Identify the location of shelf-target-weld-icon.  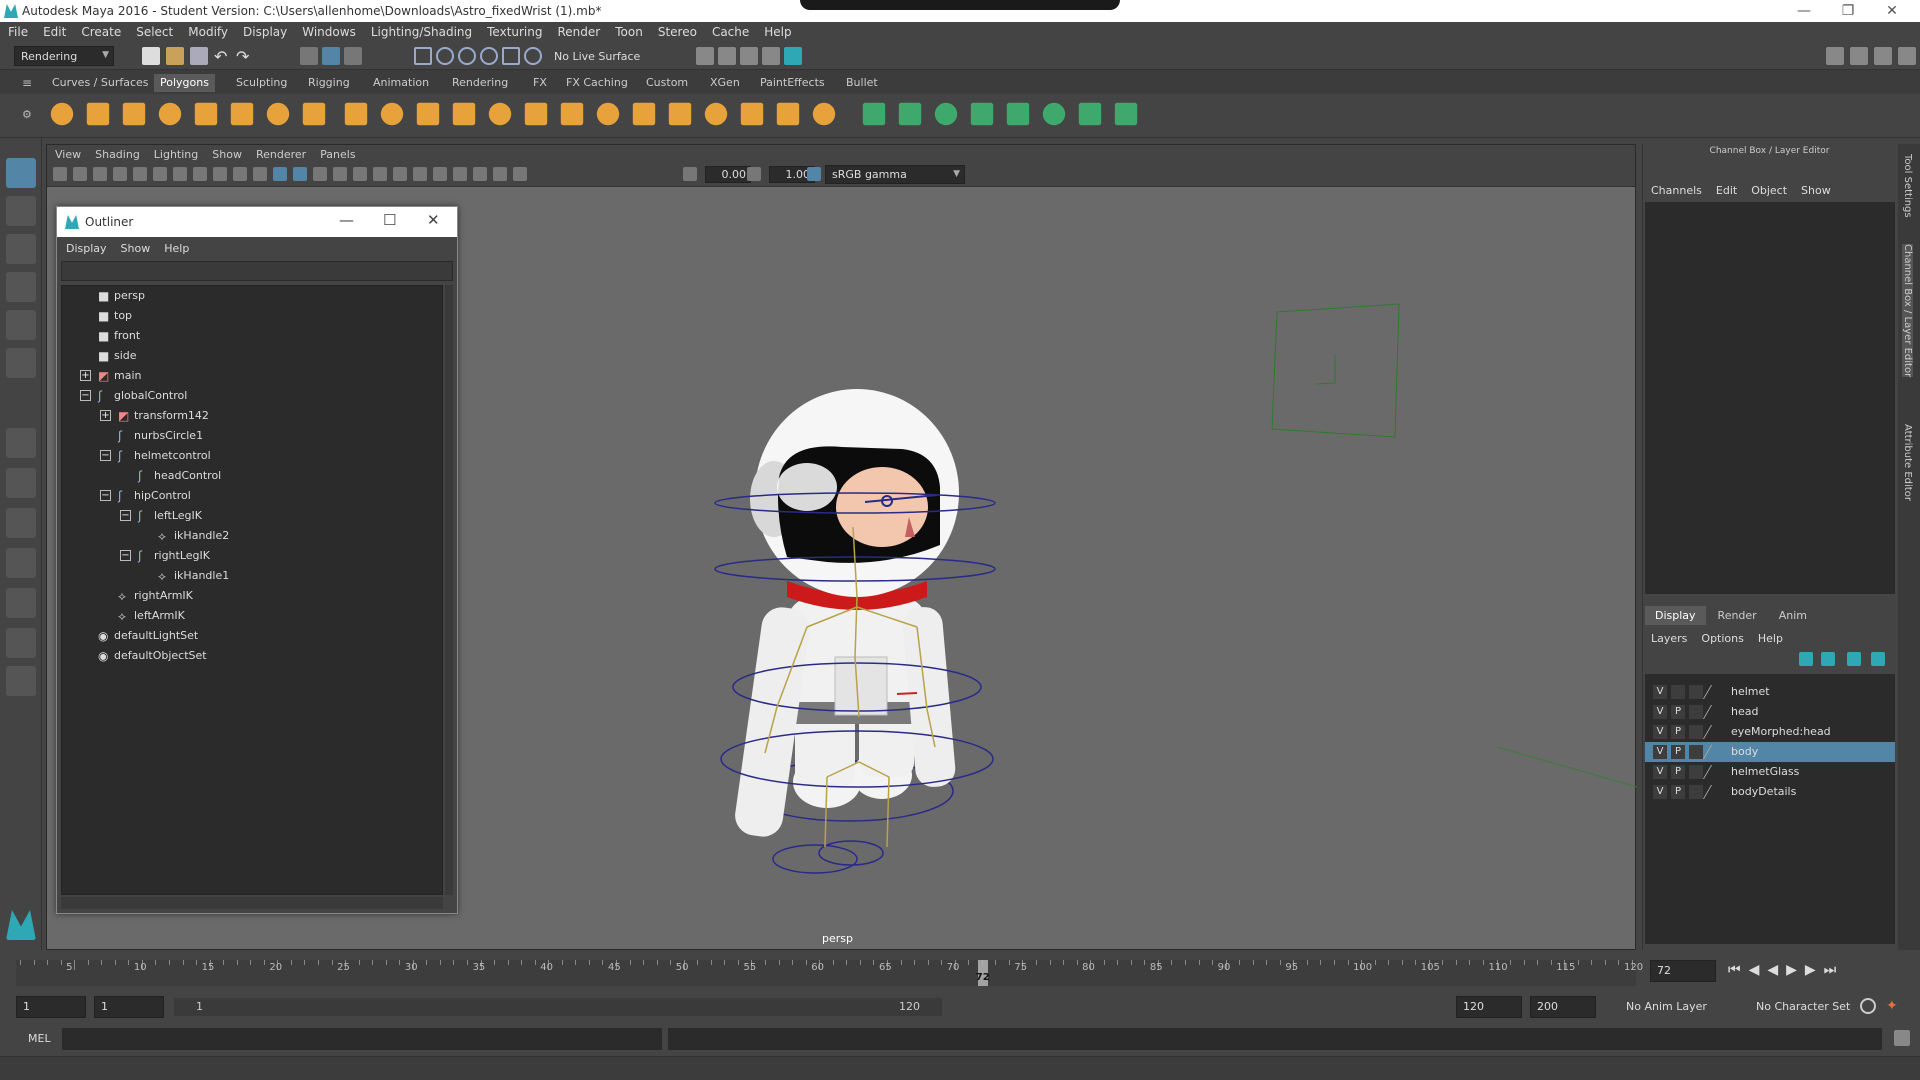
(788, 114).